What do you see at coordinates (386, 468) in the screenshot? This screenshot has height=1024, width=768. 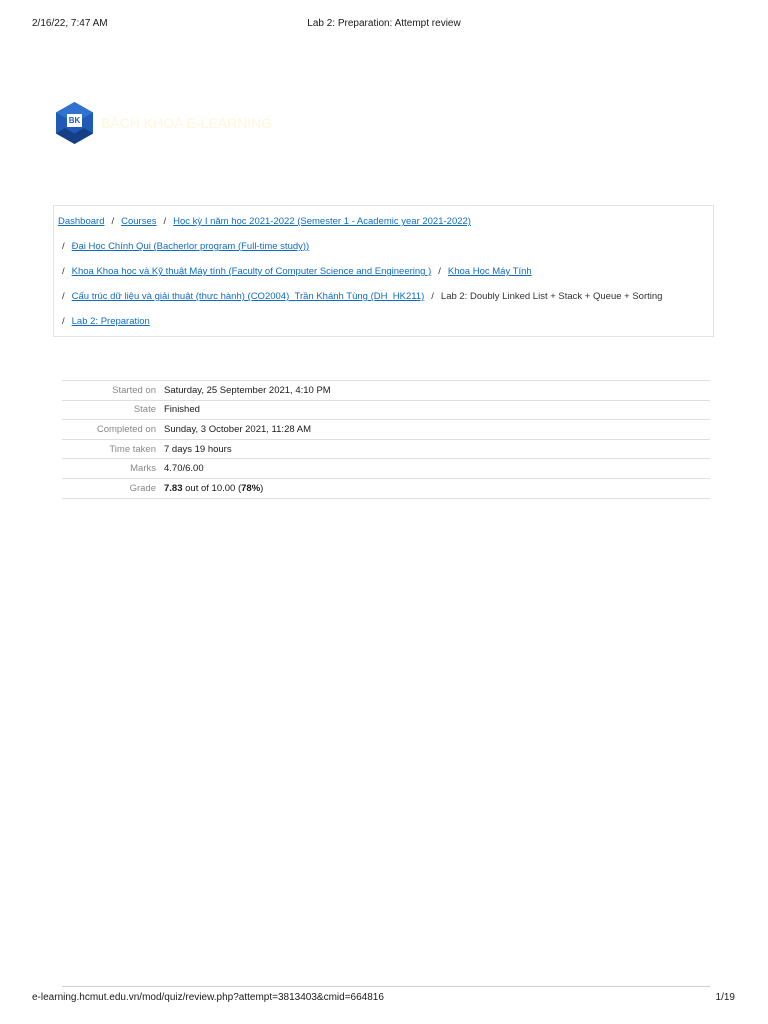 I see `summary-row-marks: Marks 4.70/6.00` at bounding box center [386, 468].